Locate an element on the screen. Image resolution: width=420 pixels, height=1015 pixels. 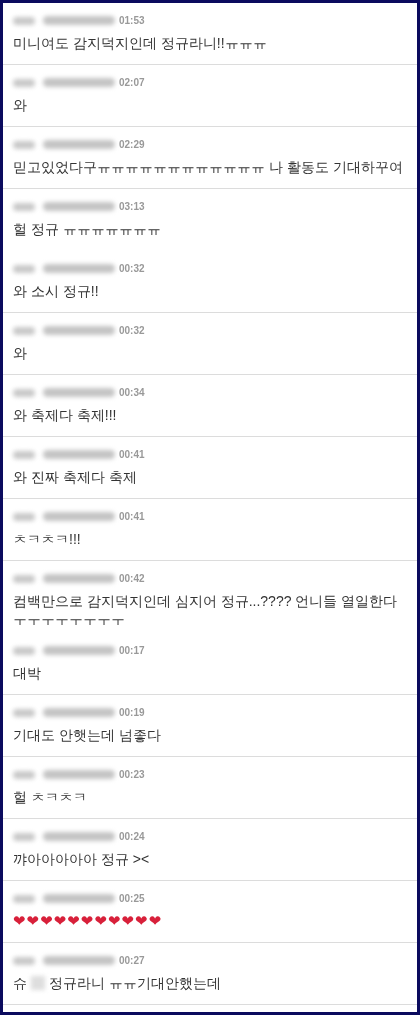
message-text: 컴백만으로 감지덕지인데 심지어 정규...???? 언니들 열일한다ㅜㅜㅜㅜㅜㅜㅜㅜ is located at coordinates (206, 610).